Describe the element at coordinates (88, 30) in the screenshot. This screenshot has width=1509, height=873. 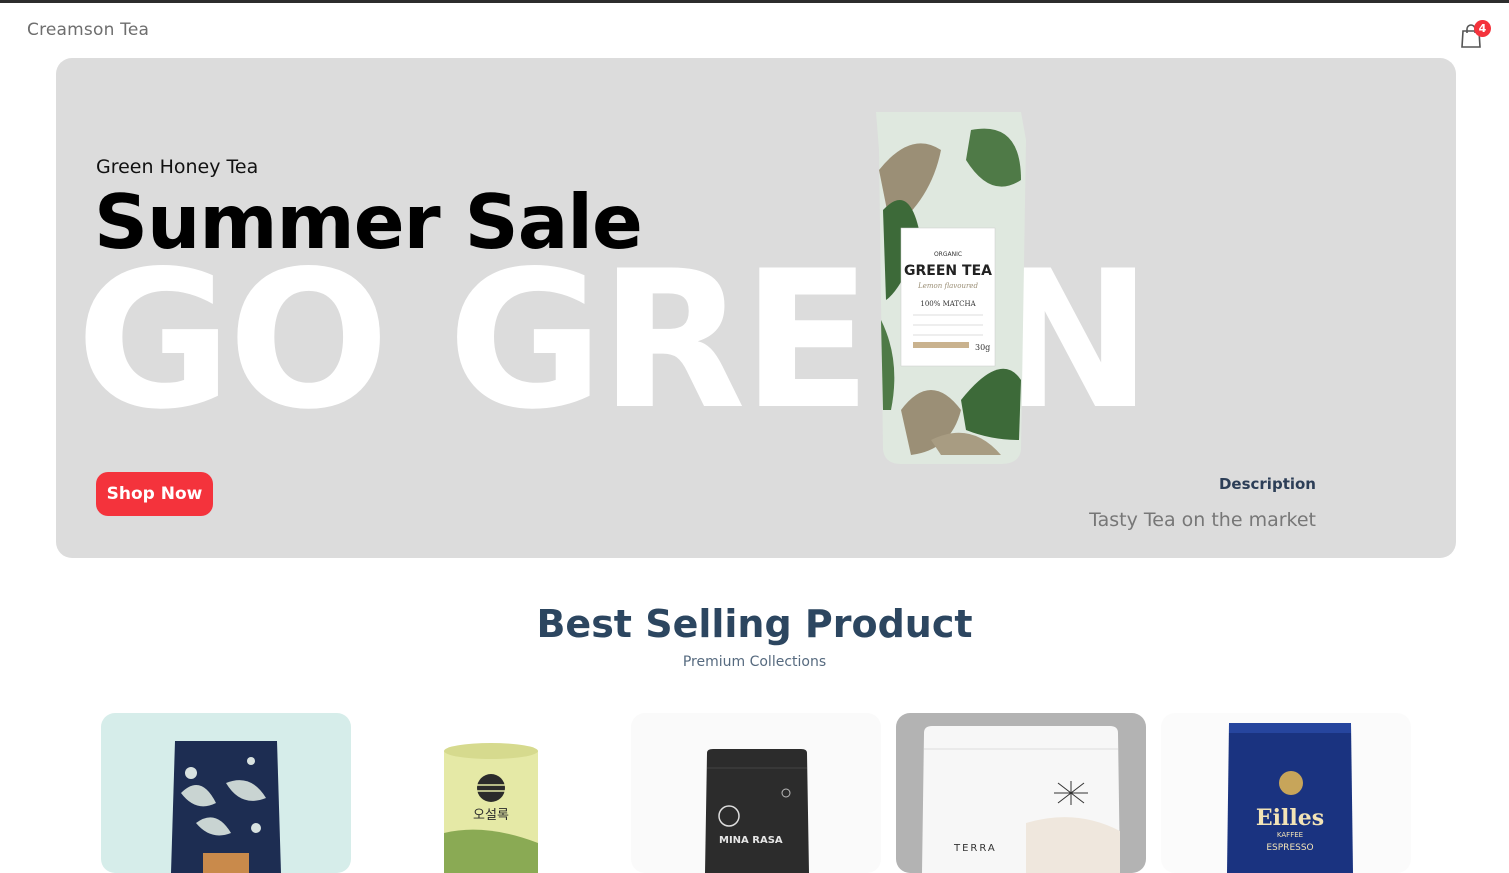
I see `brand-logo-text: Creamson Tea` at that location.